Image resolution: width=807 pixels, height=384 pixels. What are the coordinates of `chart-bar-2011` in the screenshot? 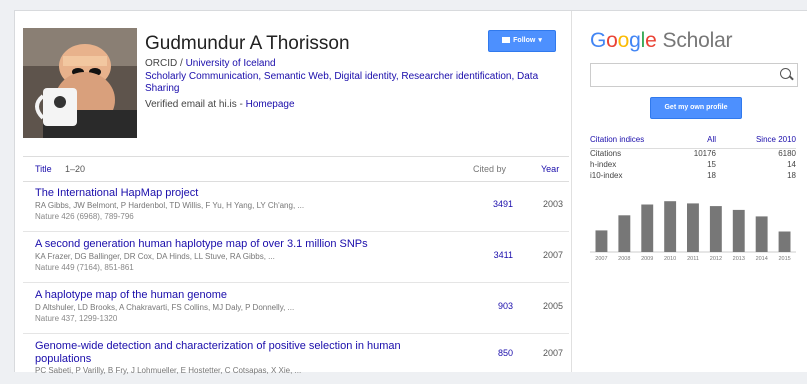 It's located at (693, 227).